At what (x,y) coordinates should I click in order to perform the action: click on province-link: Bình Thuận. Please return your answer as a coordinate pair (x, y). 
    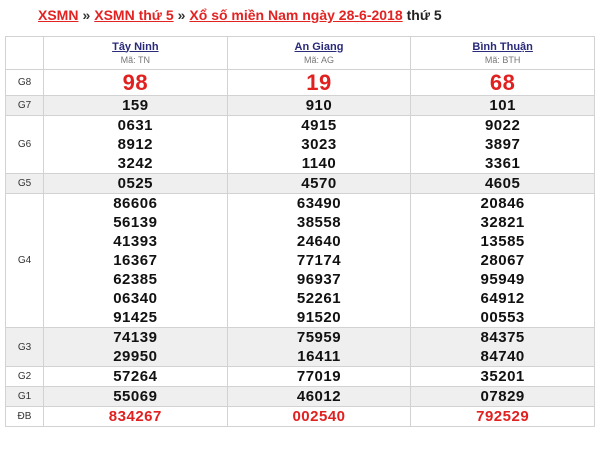
    Looking at the image, I should click on (502, 47).